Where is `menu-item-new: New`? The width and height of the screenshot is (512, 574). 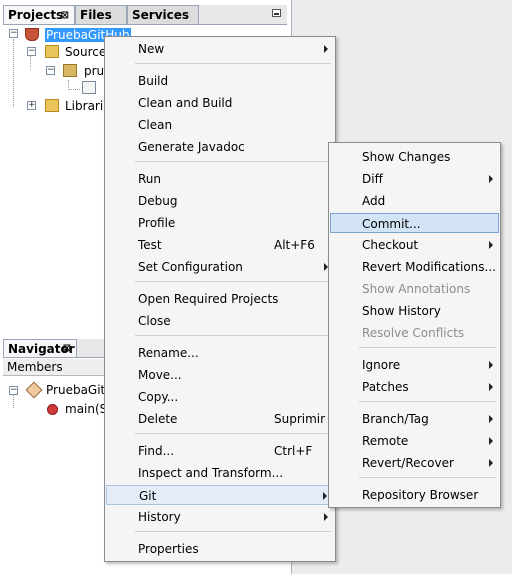 menu-item-new: New is located at coordinates (220, 49).